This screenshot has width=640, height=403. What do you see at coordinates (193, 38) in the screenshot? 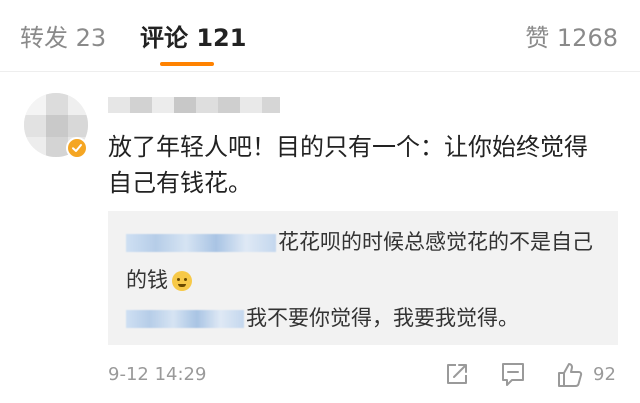
I see `tab-comment: 评论 121` at bounding box center [193, 38].